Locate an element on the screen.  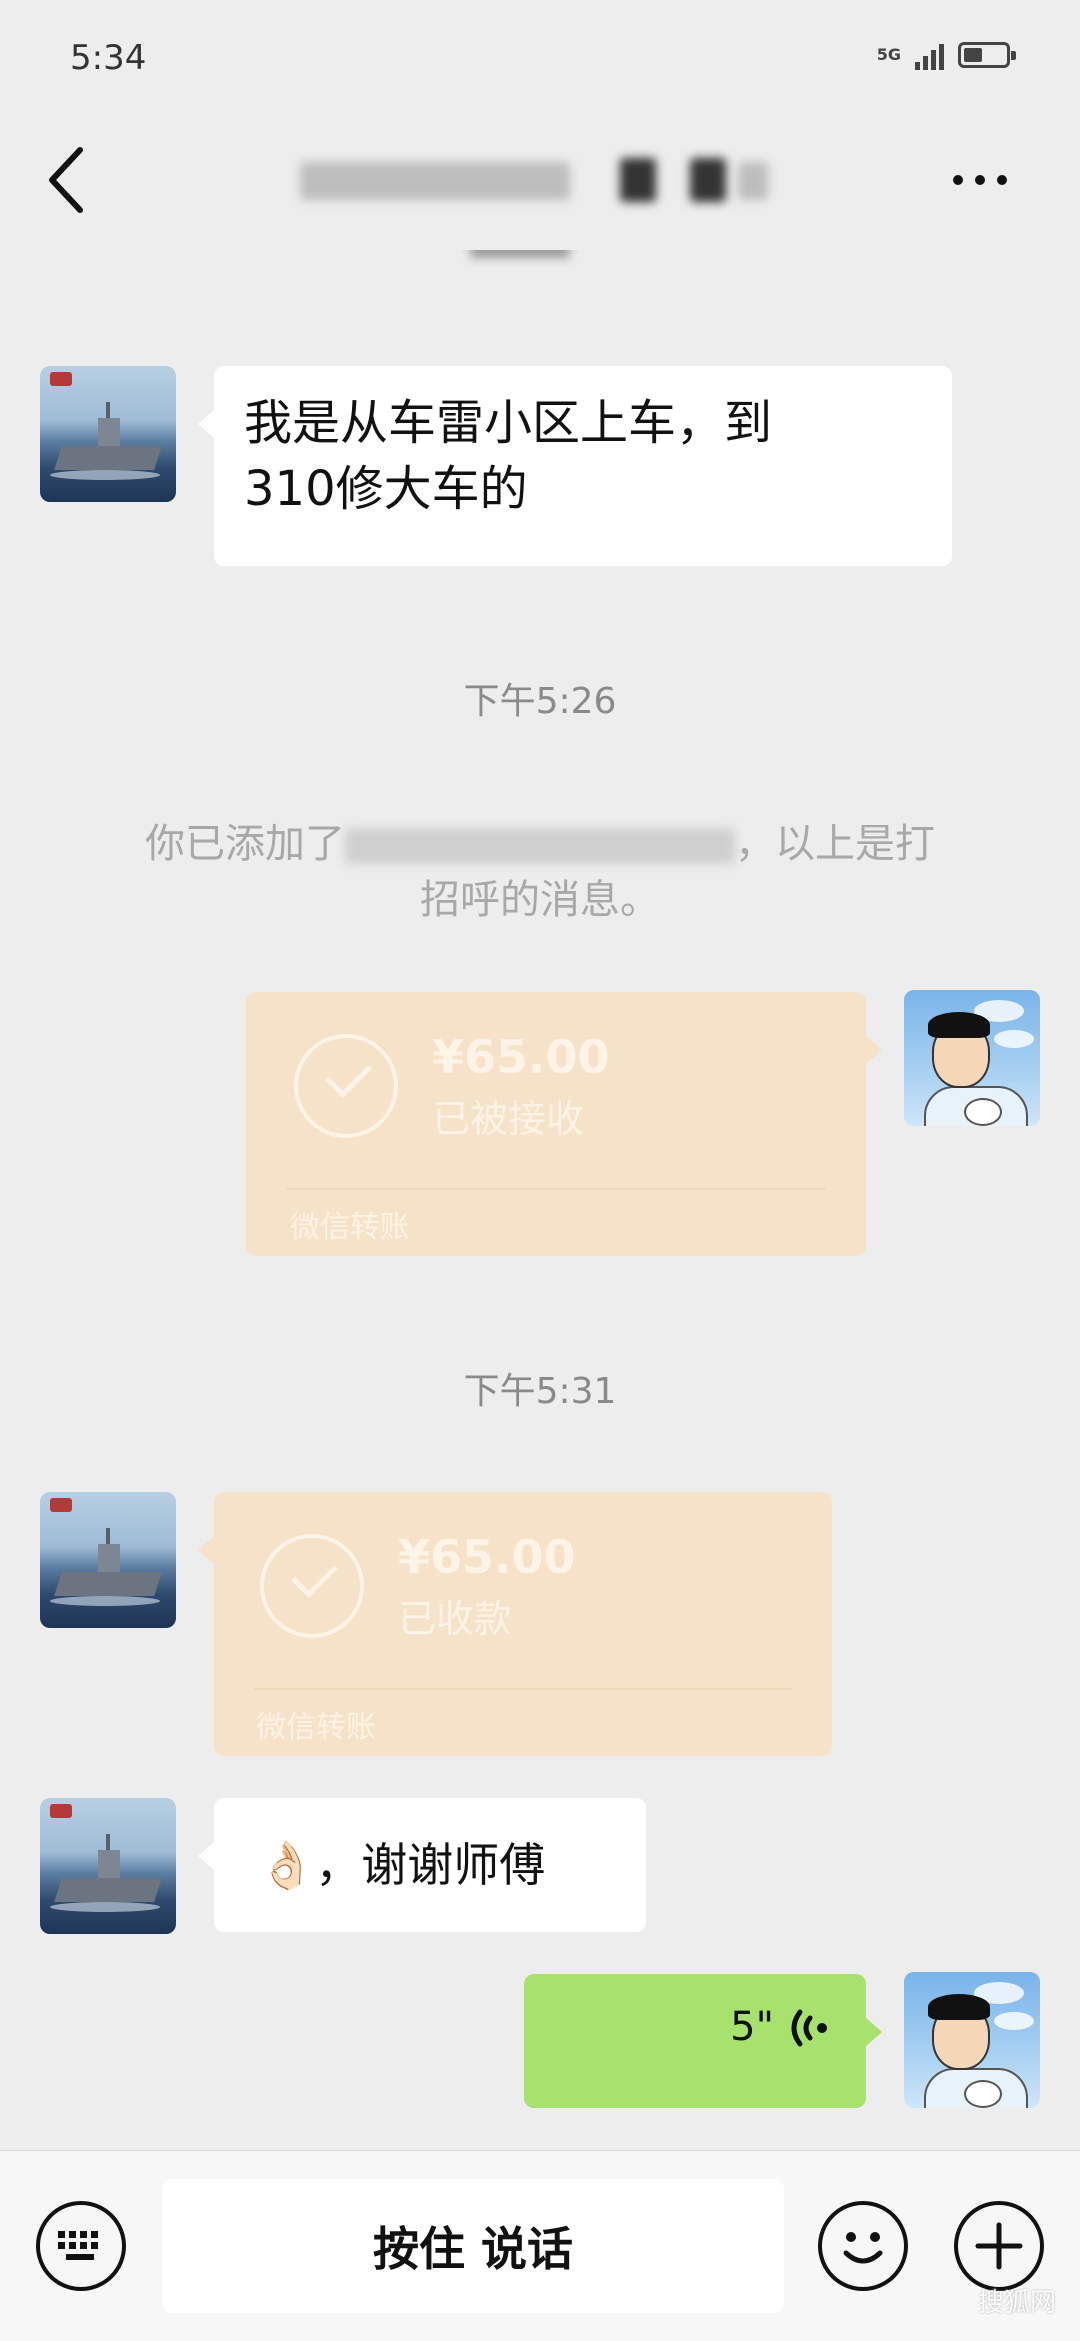
chevron-left-icon is located at coordinates (66, 180).